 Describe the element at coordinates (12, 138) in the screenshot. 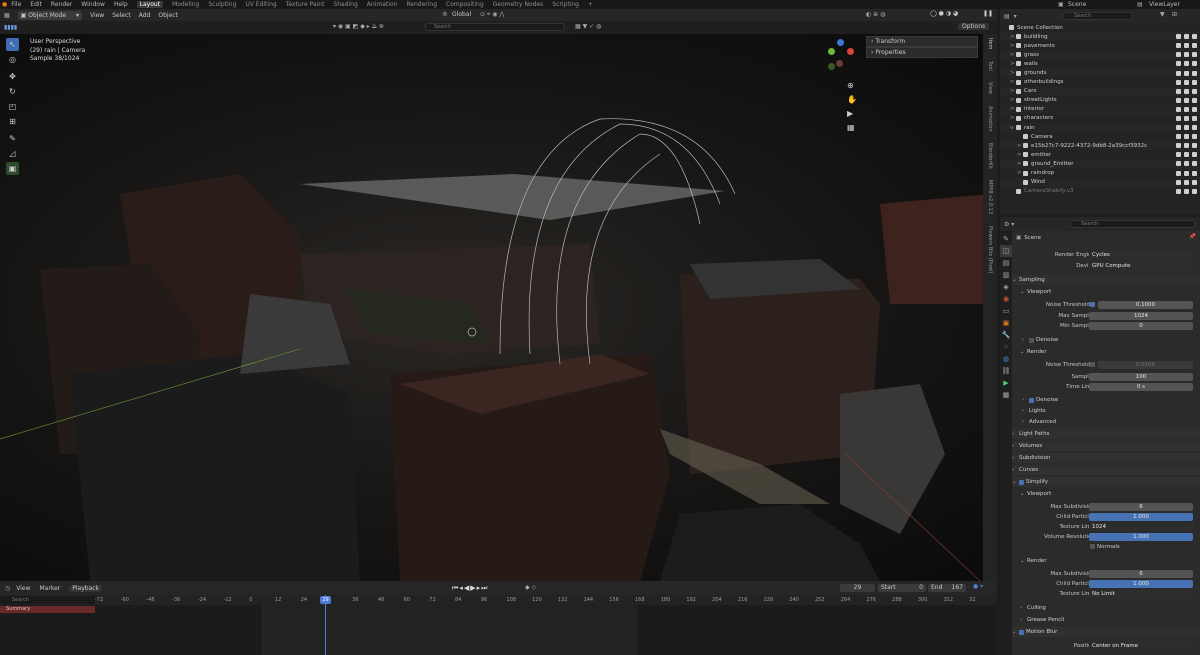

I see `annotate-tool-icon: ✎` at that location.